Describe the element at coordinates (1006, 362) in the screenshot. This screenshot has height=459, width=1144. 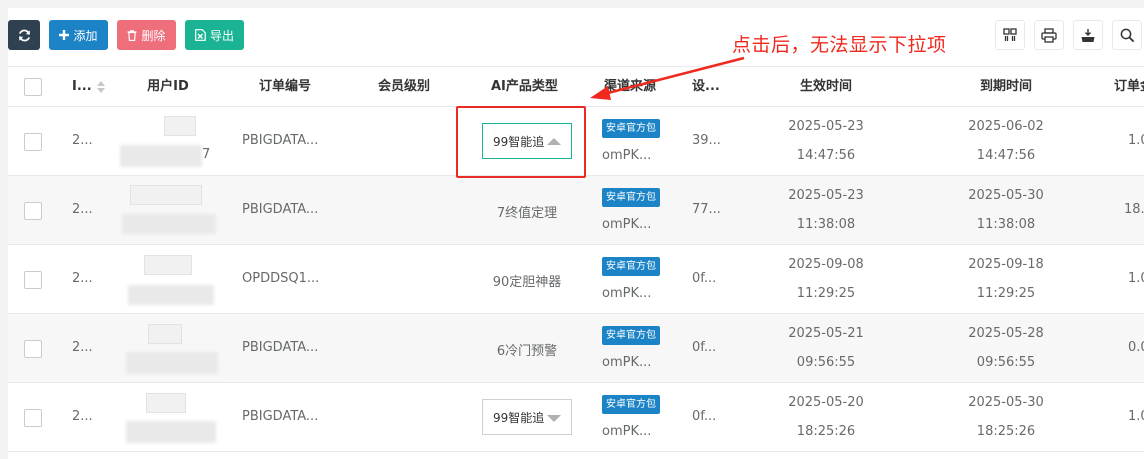
I see `end-time: 09:56:55` at that location.